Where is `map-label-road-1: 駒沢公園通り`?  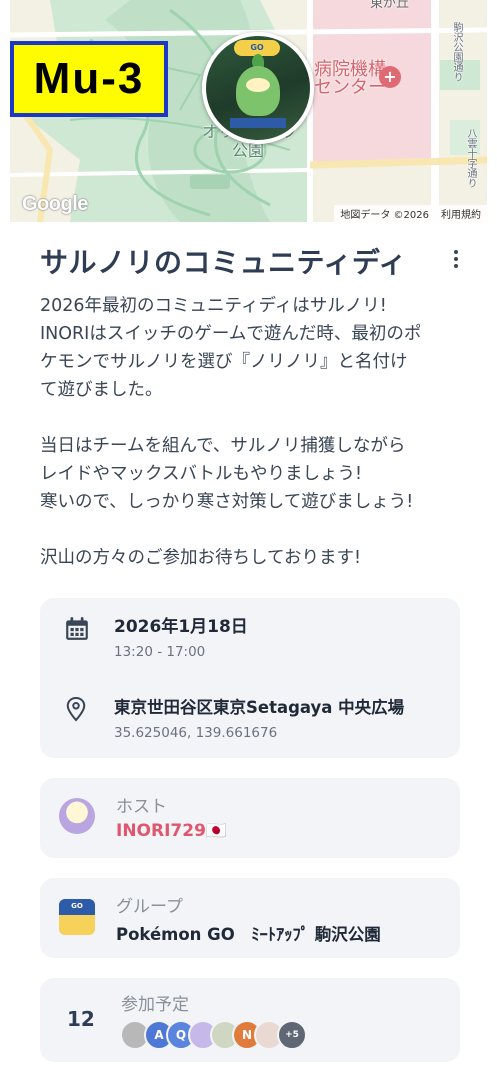 map-label-road-1: 駒沢公園通り is located at coordinates (456, 52).